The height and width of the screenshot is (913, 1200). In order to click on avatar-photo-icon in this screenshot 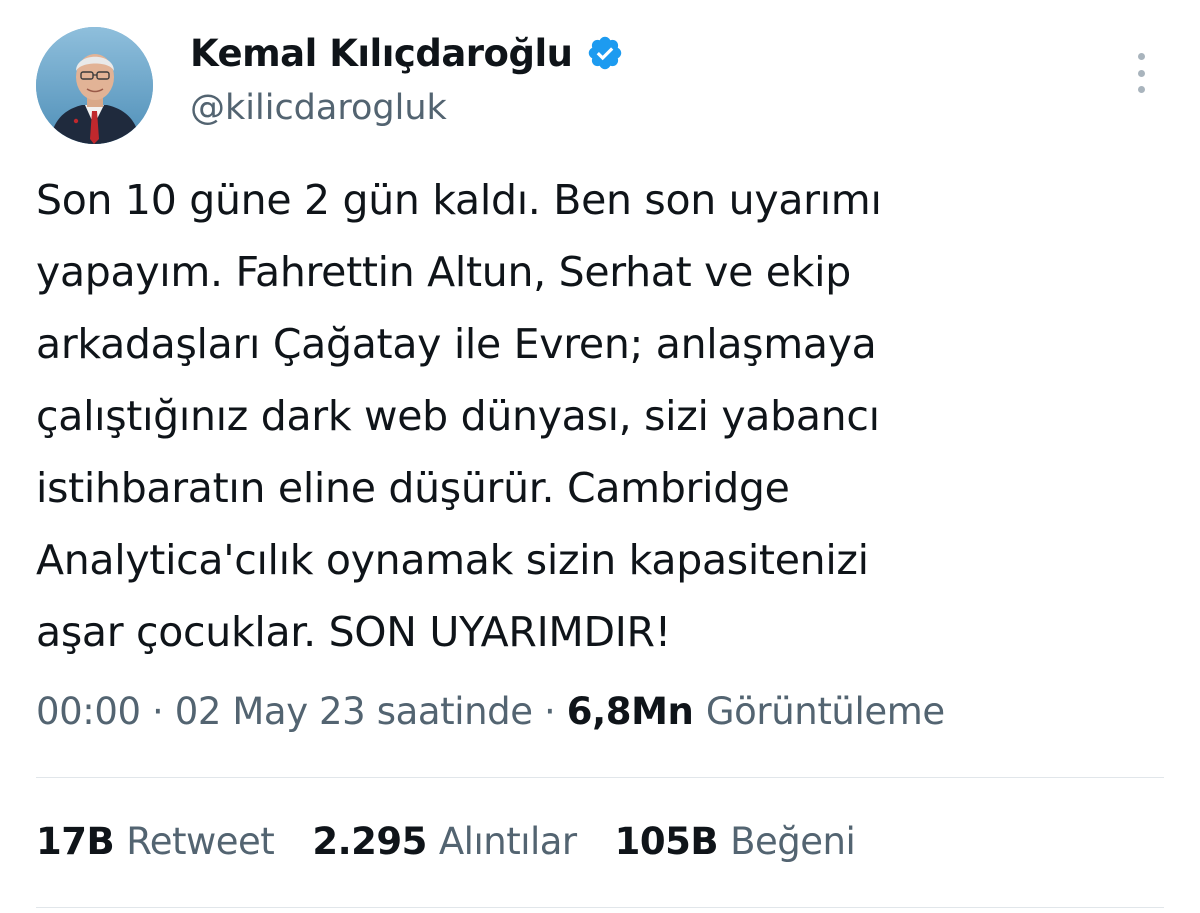, I will do `click(94, 85)`.